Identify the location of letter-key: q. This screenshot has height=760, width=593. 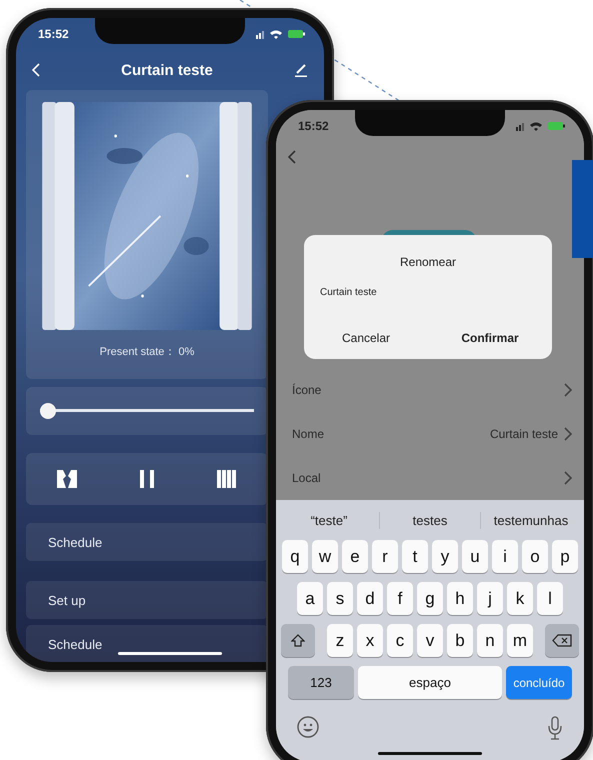
(295, 556).